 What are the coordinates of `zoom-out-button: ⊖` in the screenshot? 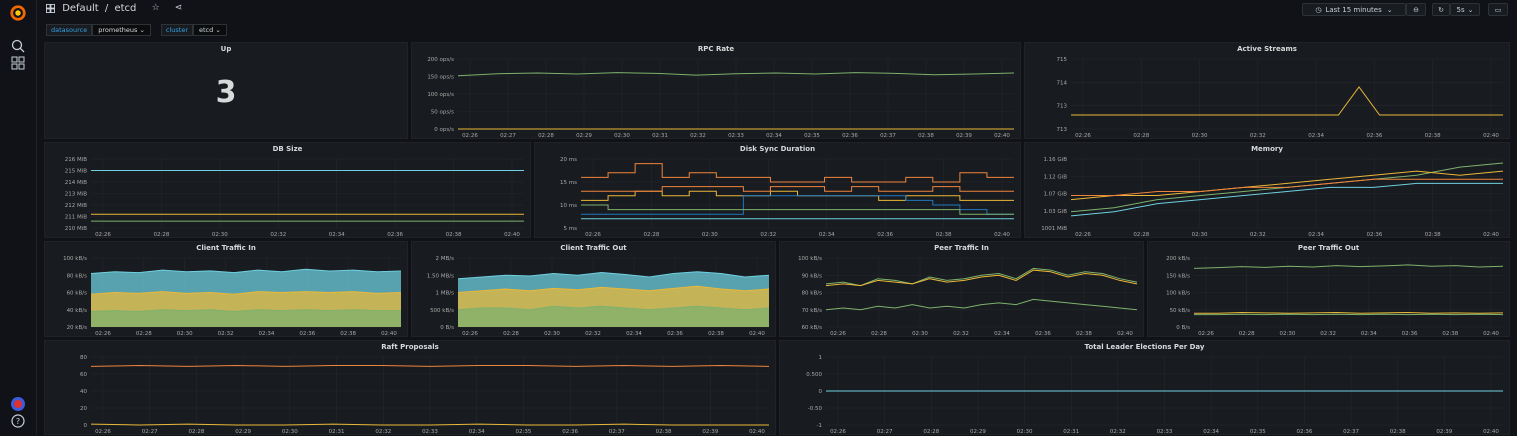 It's located at (1416, 9).